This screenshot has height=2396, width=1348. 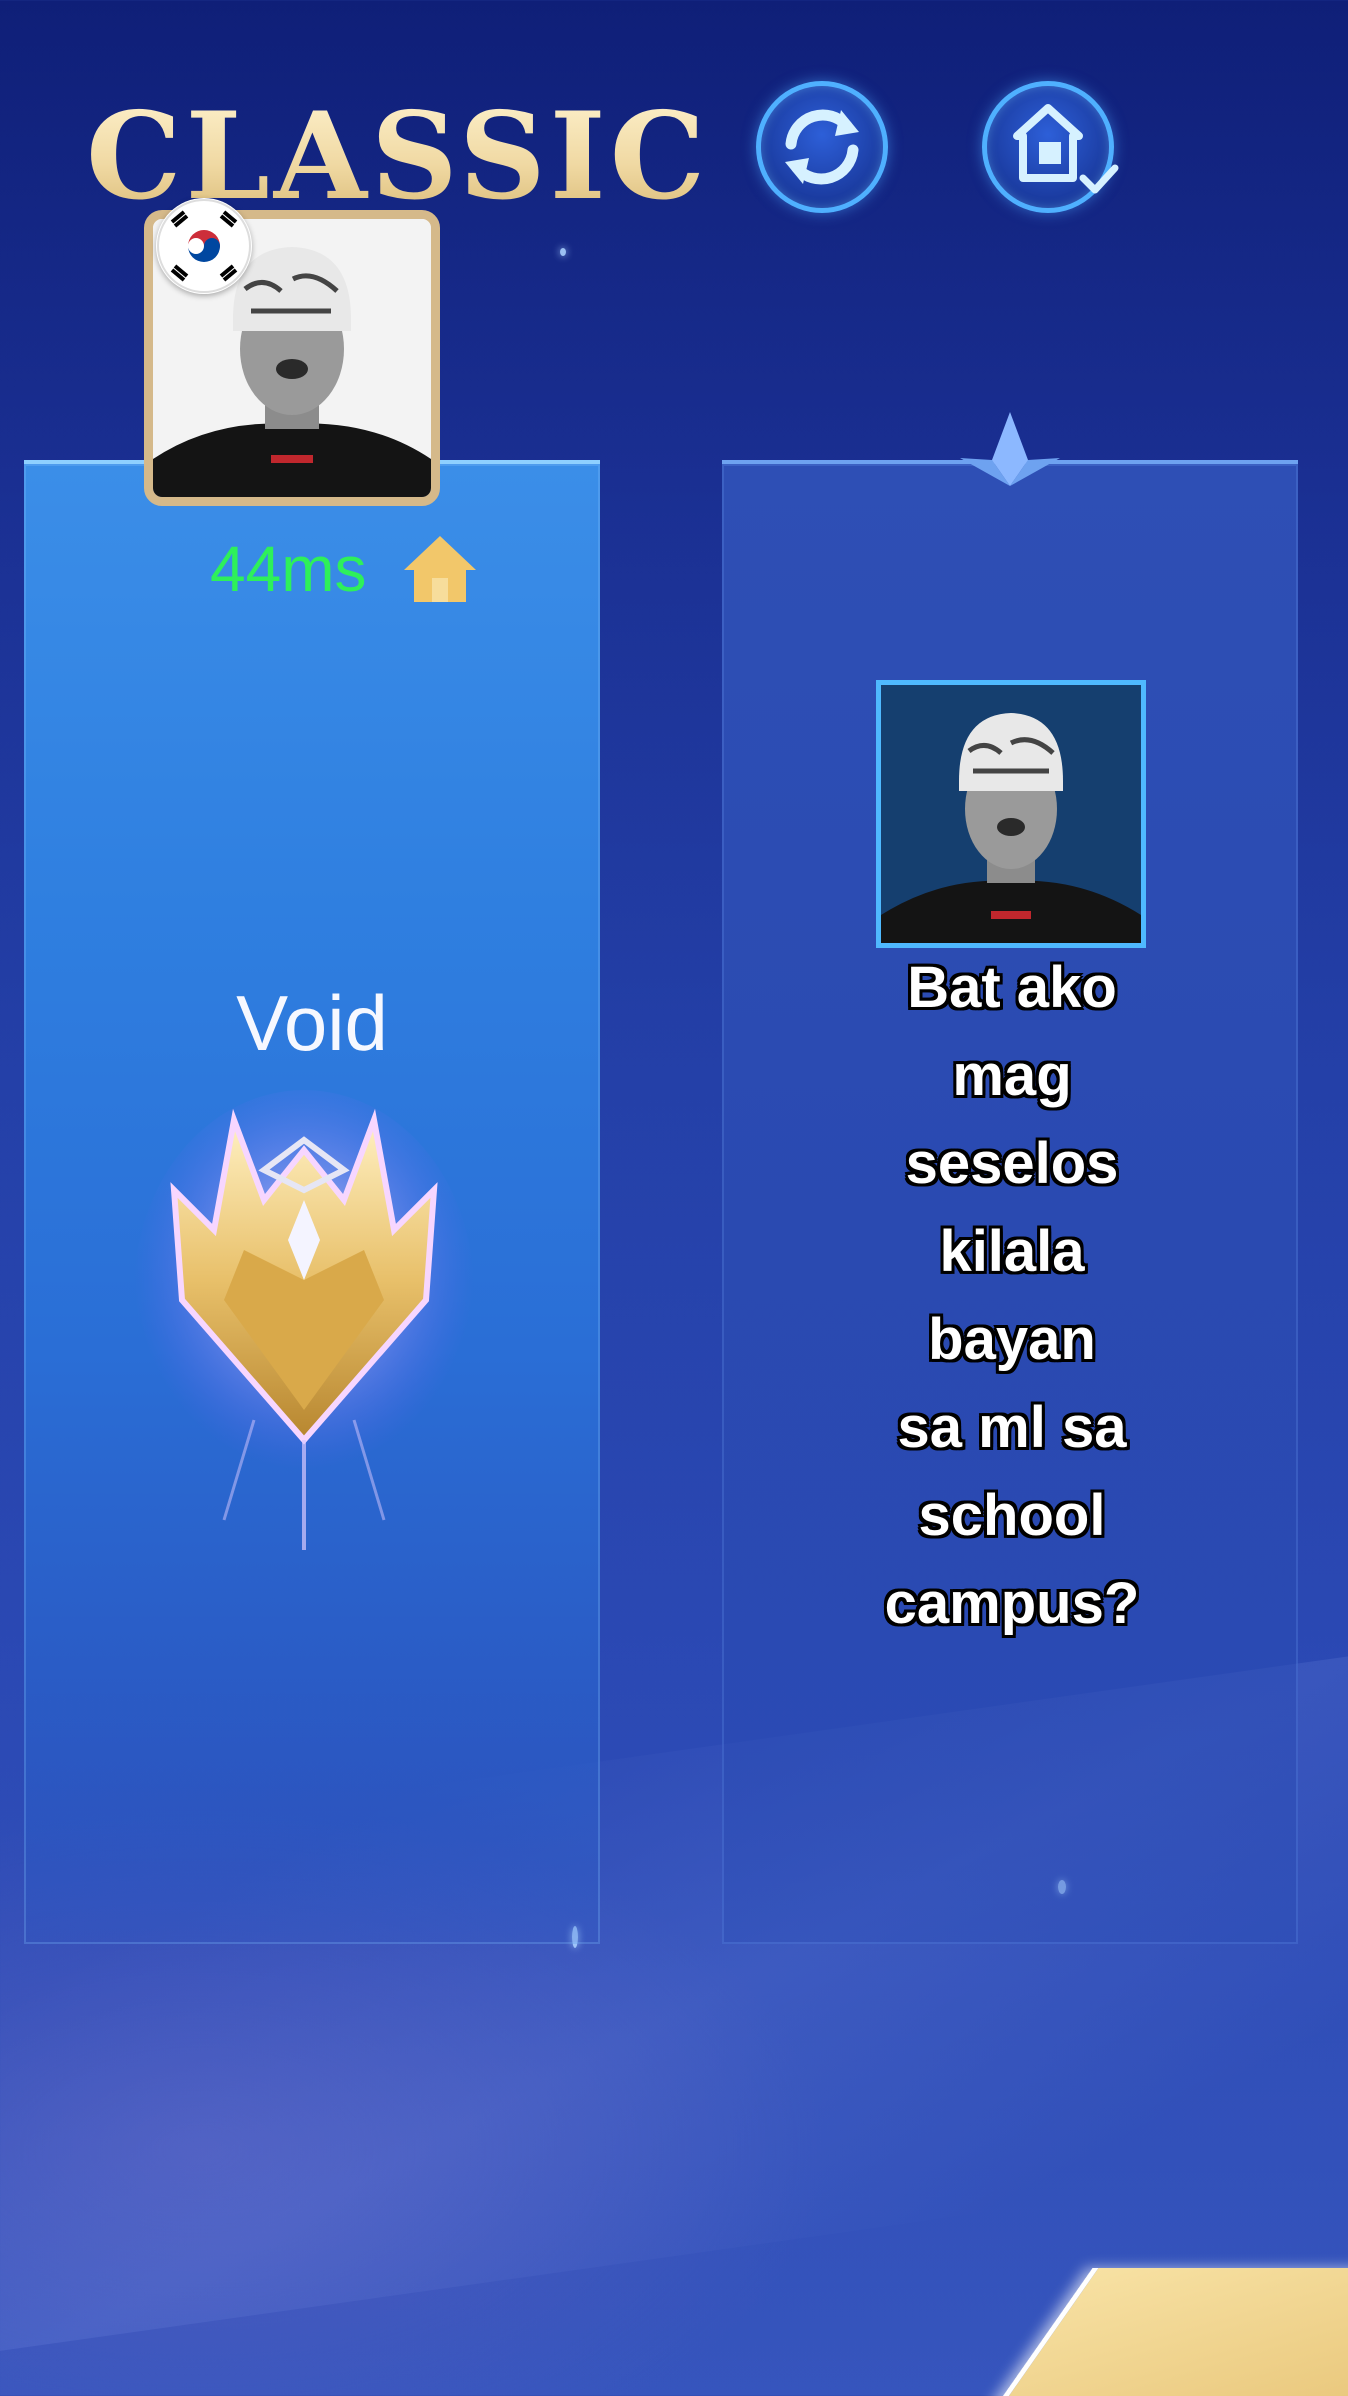 I want to click on home-check-icon, so click(x=1066, y=149).